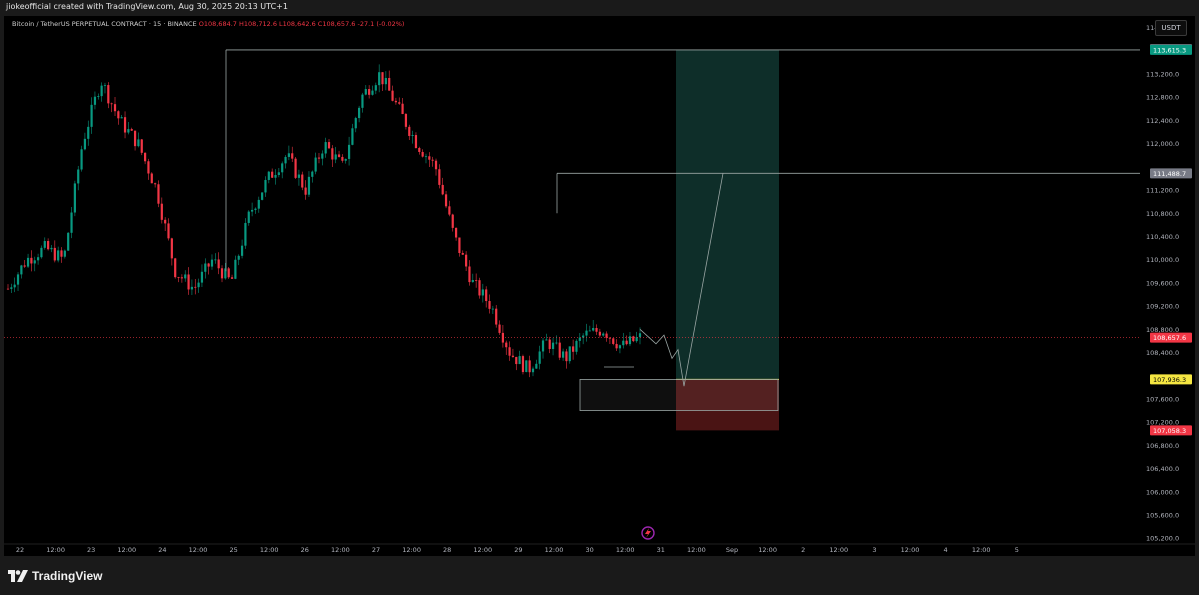 The width and height of the screenshot is (1199, 595). I want to click on target-zone, so click(727, 214).